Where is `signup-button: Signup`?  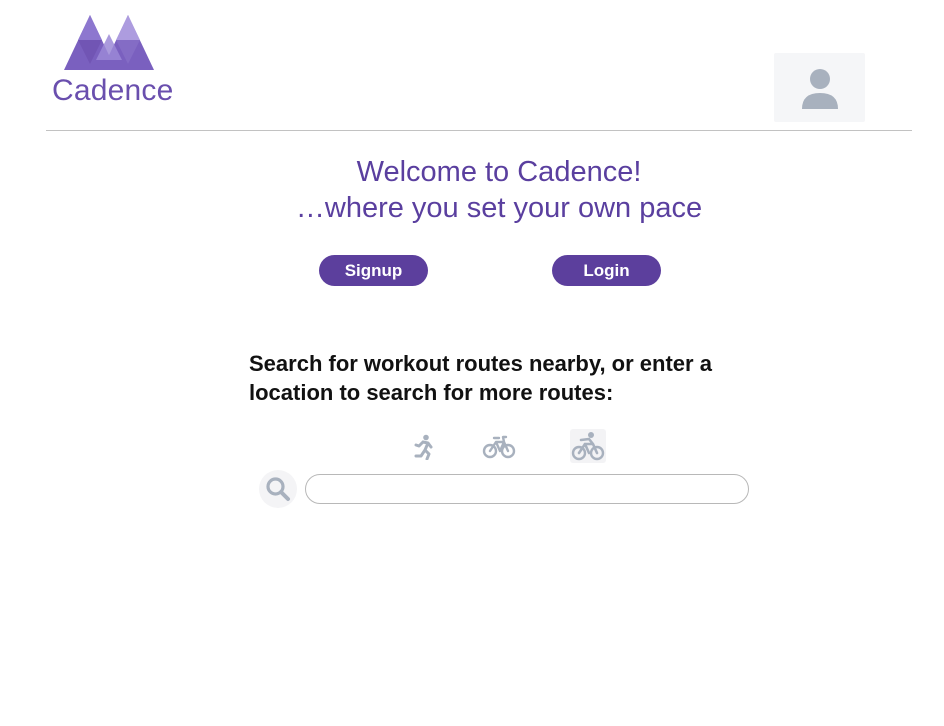
signup-button: Signup is located at coordinates (373, 270).